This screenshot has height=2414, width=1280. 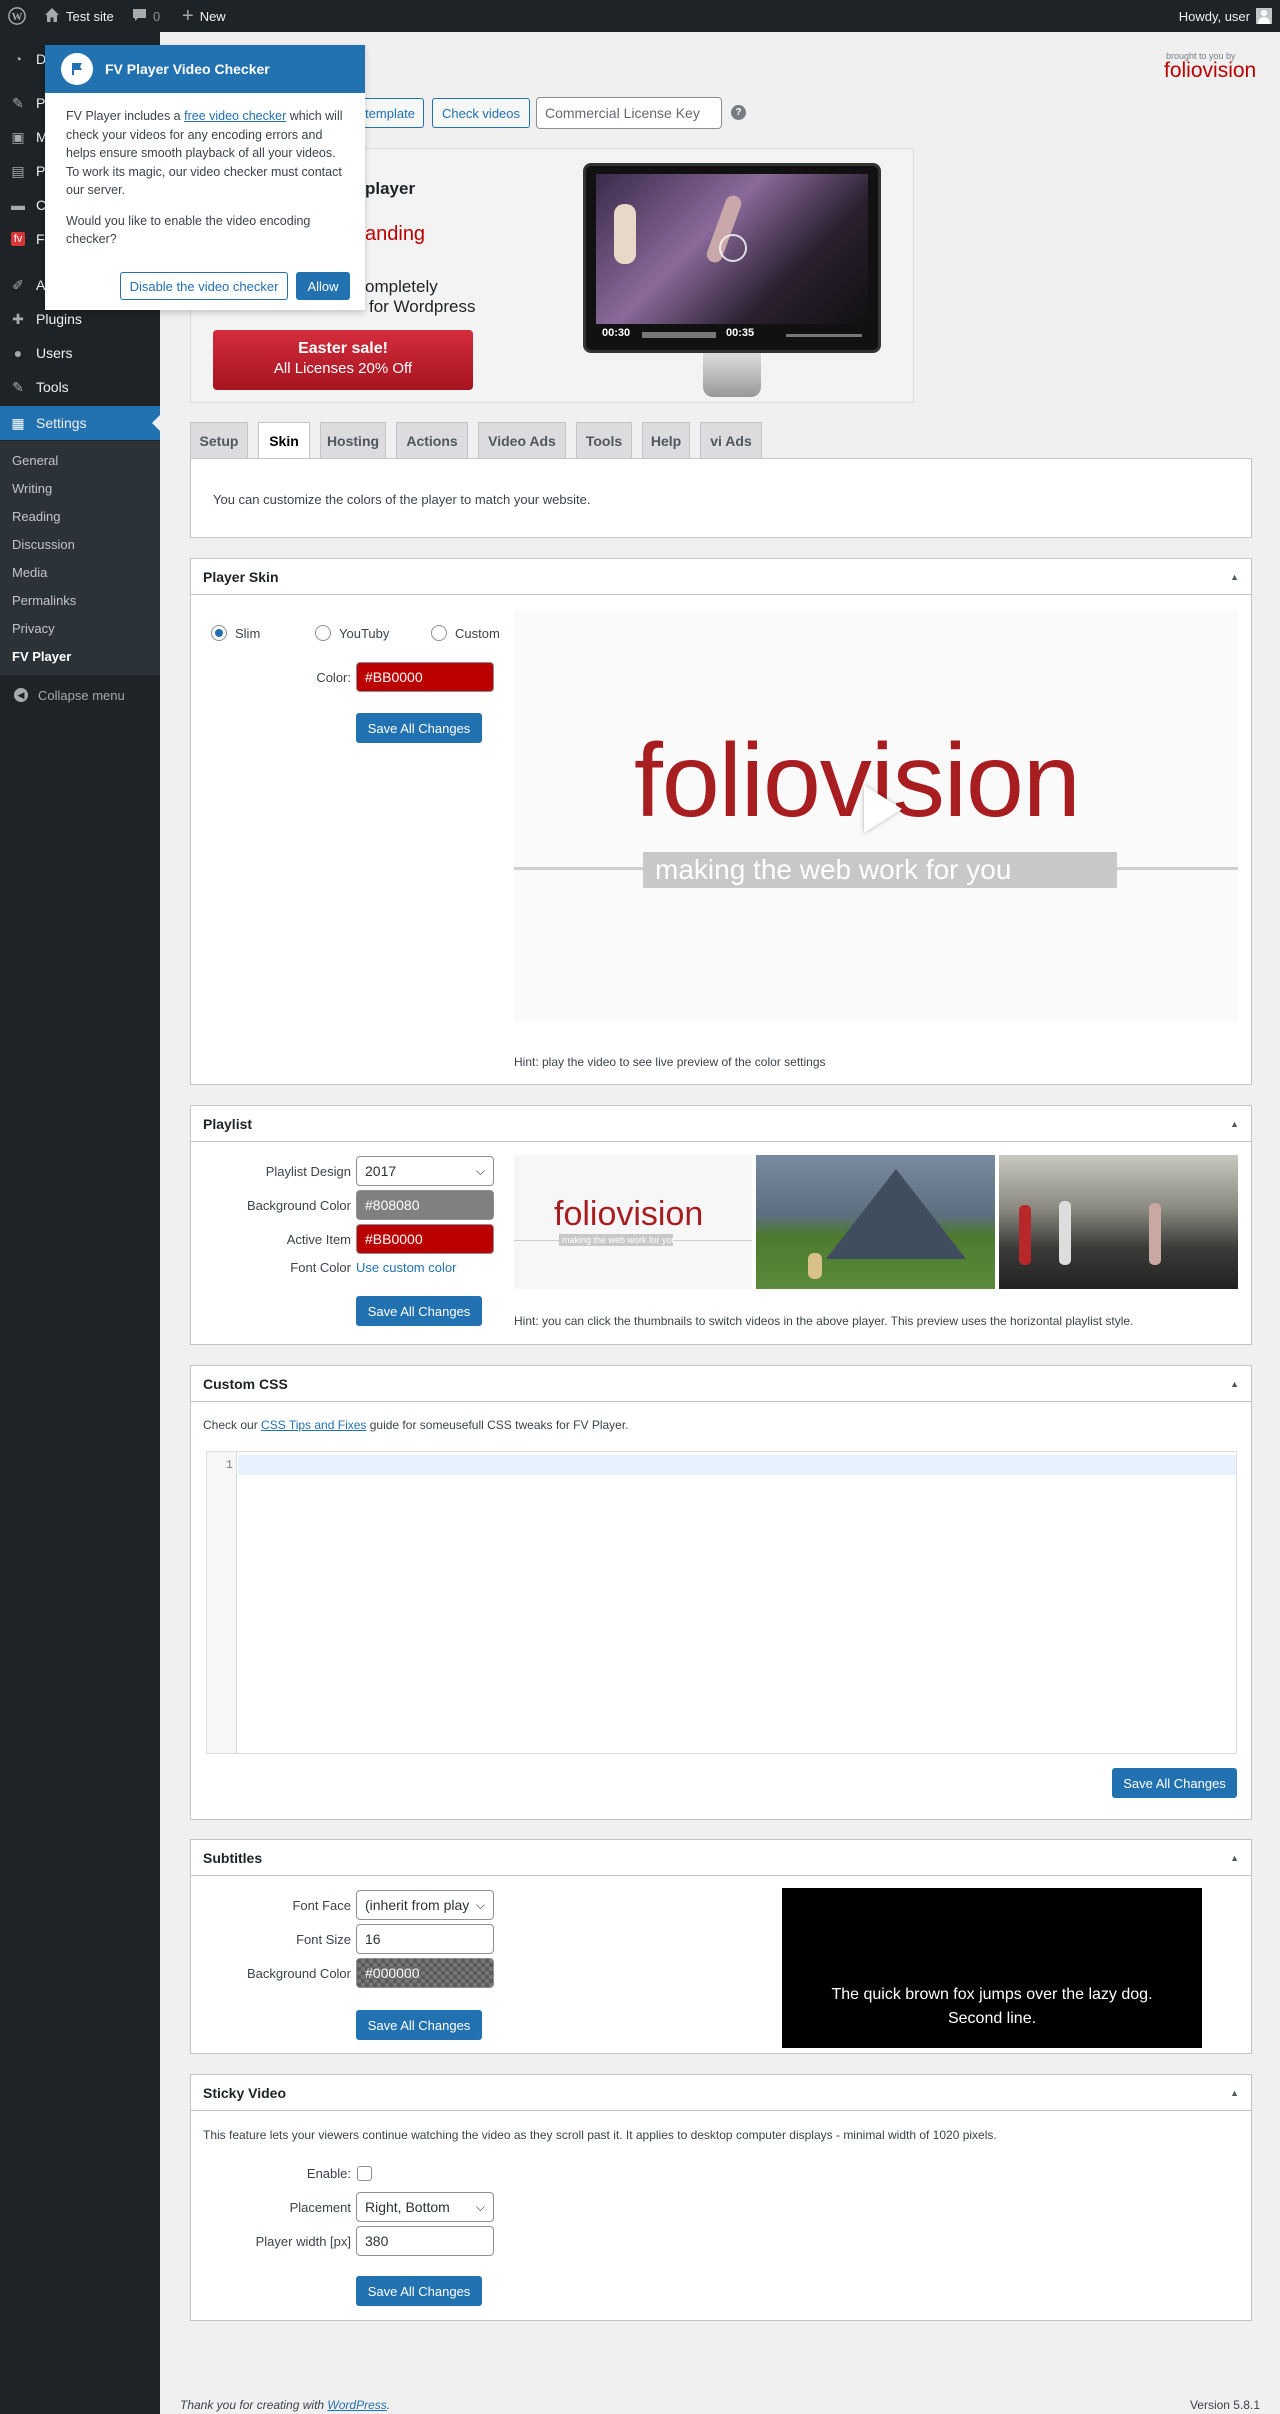 I want to click on template-button: template, so click(x=390, y=113).